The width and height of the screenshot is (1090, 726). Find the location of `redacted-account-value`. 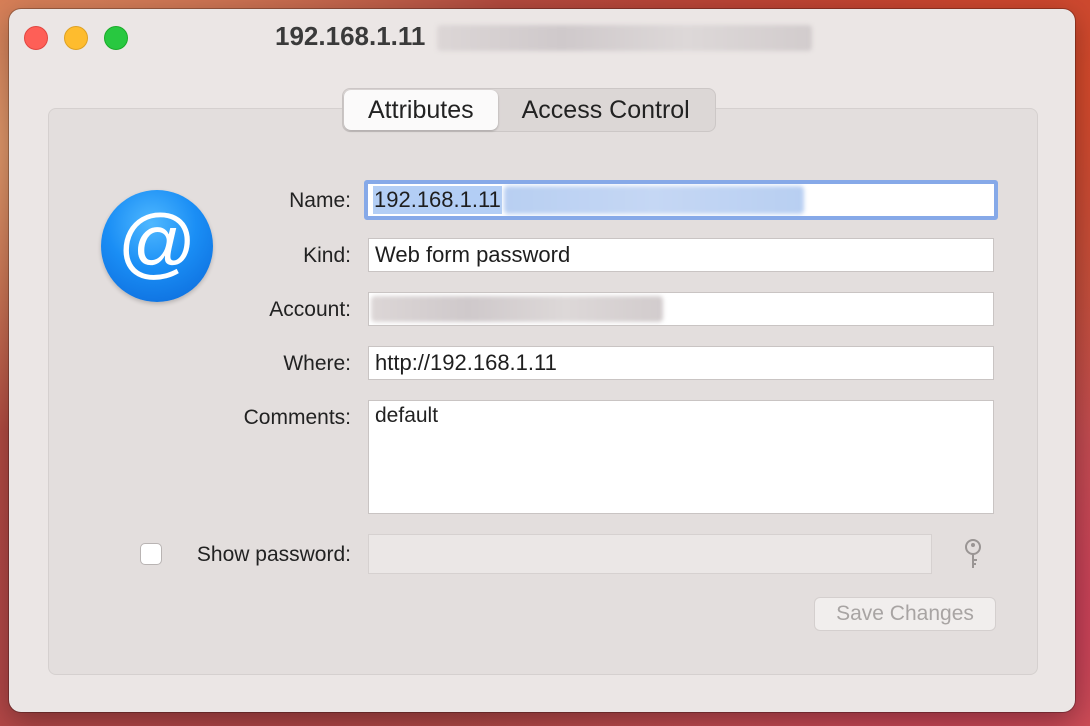

redacted-account-value is located at coordinates (517, 309).